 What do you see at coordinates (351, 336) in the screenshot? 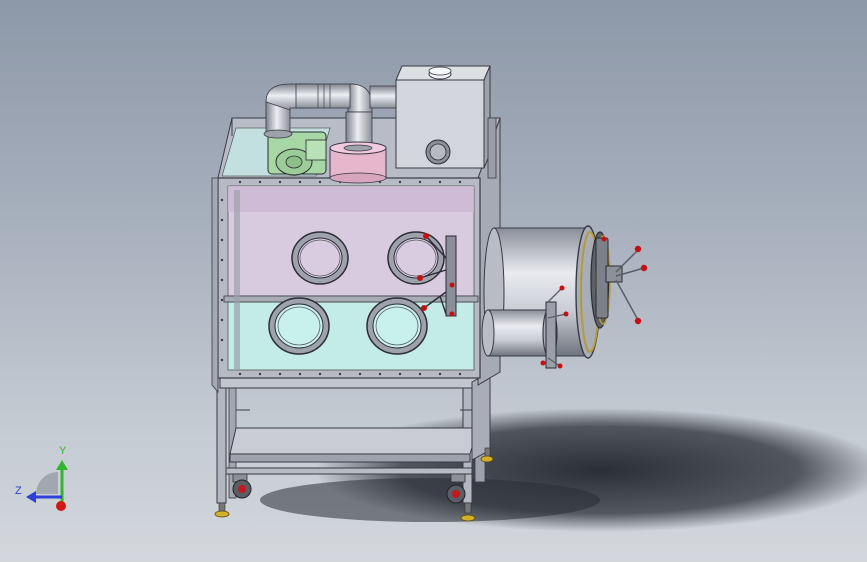
I see `lower-glass-panel` at bounding box center [351, 336].